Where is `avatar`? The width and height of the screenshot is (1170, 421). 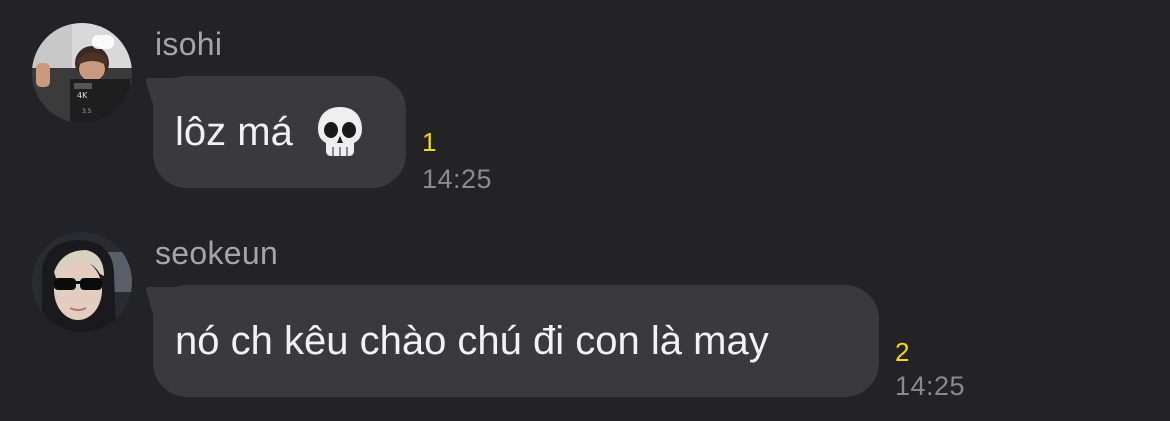
avatar is located at coordinates (82, 282).